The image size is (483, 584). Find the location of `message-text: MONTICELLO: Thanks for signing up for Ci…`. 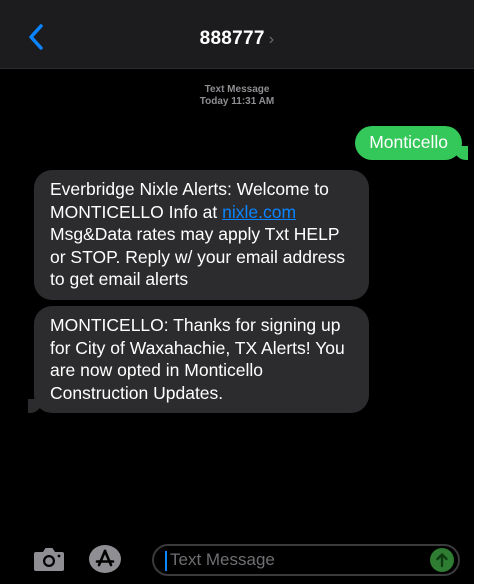

message-text: MONTICELLO: Thanks for signing up for Ci… is located at coordinates (197, 359).